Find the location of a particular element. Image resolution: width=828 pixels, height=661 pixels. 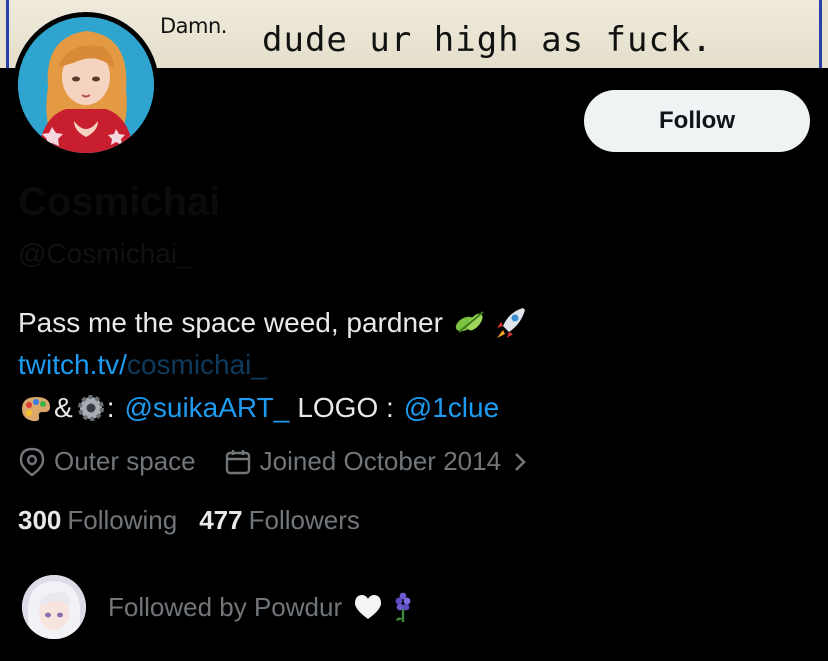

bio-link-line: twitch.tv/cosmichai_ is located at coordinates (142, 365).